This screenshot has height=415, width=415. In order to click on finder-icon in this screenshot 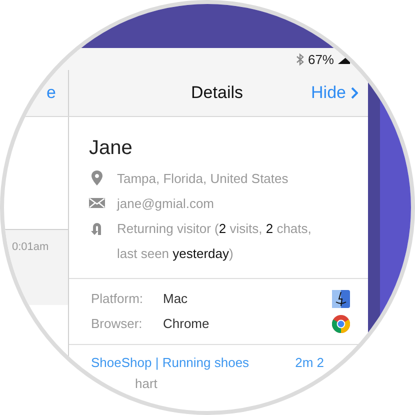, I will do `click(341, 299)`.